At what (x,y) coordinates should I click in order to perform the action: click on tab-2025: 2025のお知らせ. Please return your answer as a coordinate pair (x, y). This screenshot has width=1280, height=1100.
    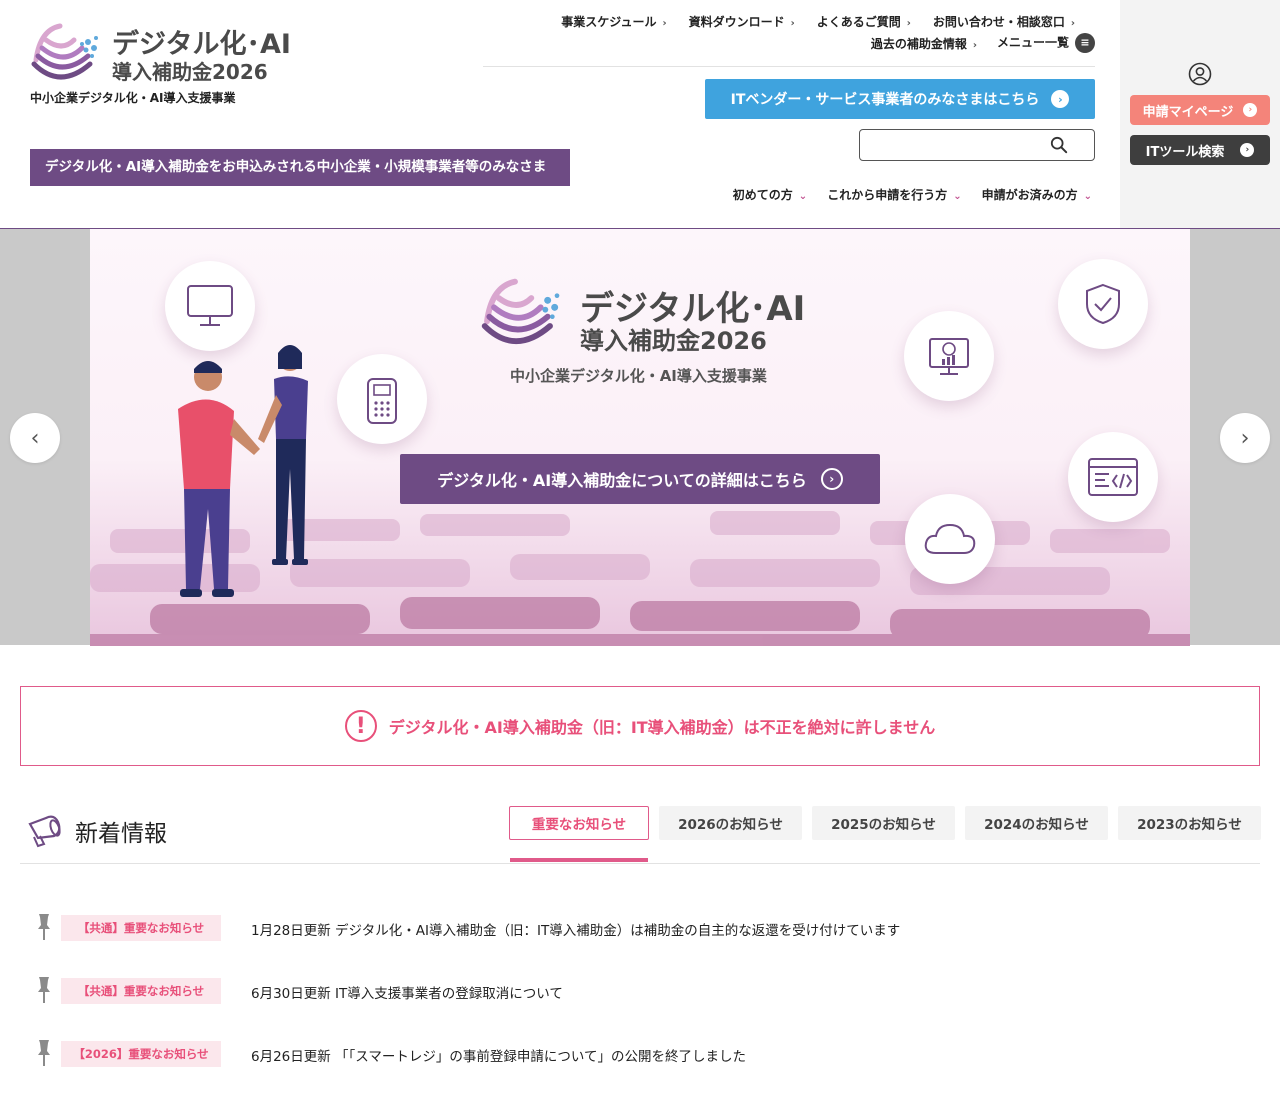
    Looking at the image, I should click on (883, 823).